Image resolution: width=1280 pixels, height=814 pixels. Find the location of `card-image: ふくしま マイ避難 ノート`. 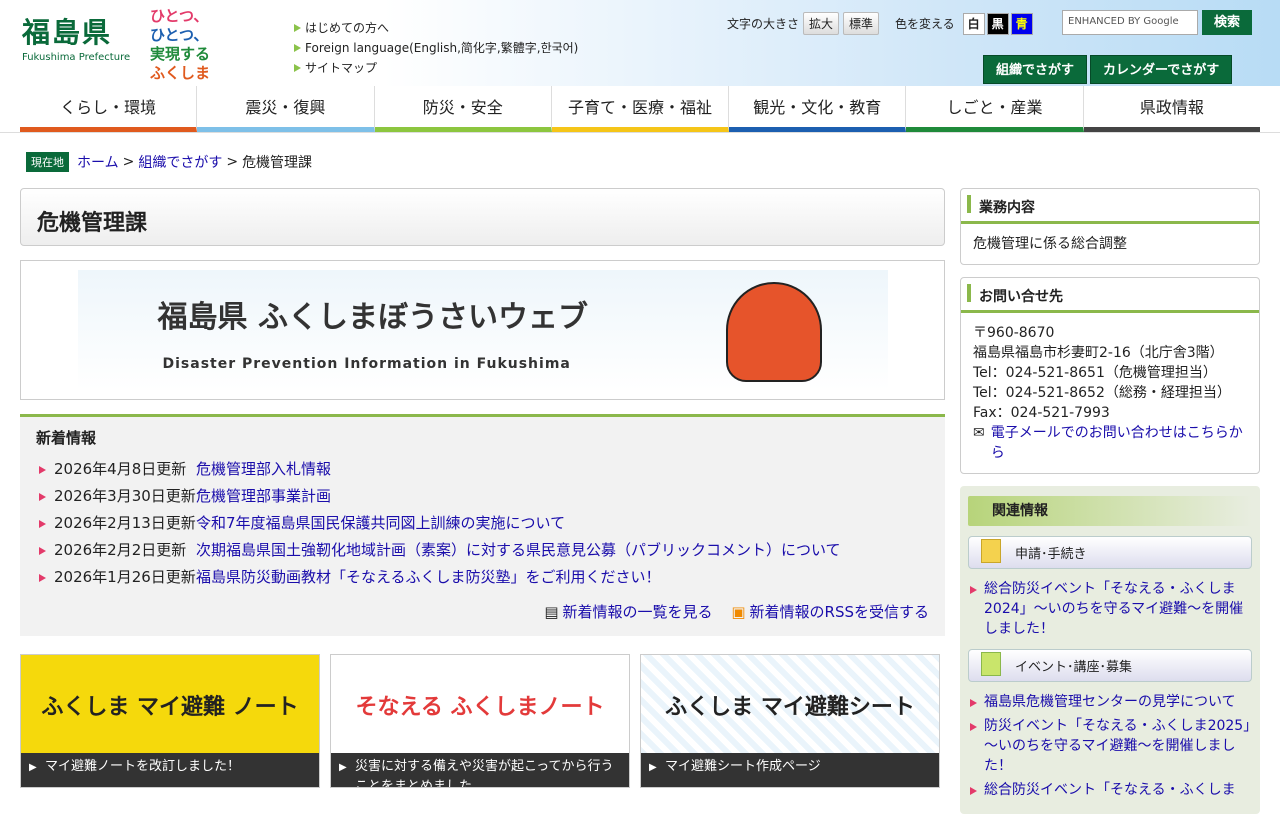

card-image: ふくしま マイ避難 ノート is located at coordinates (170, 705).